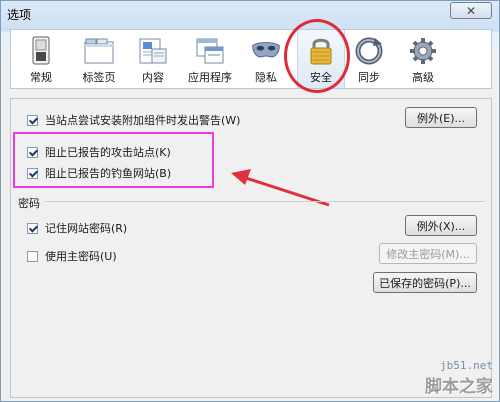  I want to click on tab-applications: 应用程序, so click(210, 59).